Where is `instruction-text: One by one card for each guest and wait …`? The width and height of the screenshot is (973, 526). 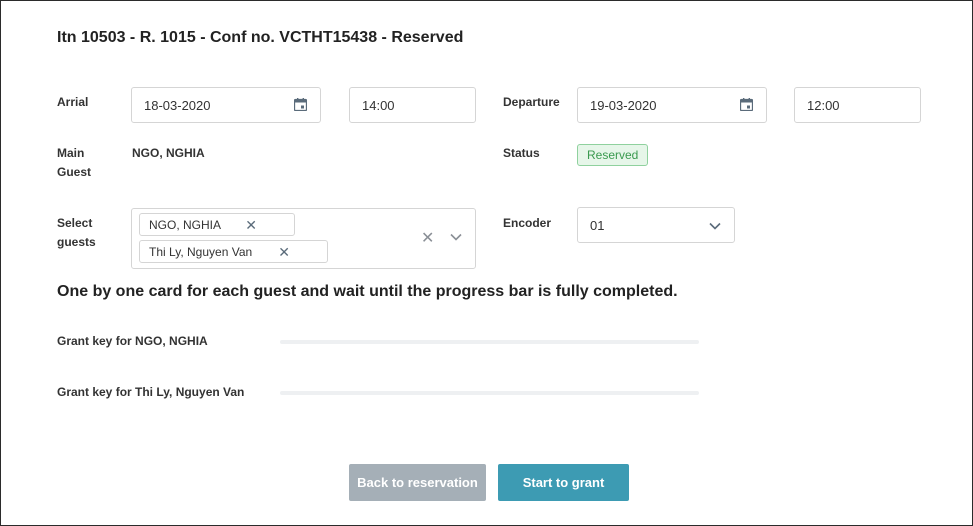
instruction-text: One by one card for each guest and wait … is located at coordinates (367, 291).